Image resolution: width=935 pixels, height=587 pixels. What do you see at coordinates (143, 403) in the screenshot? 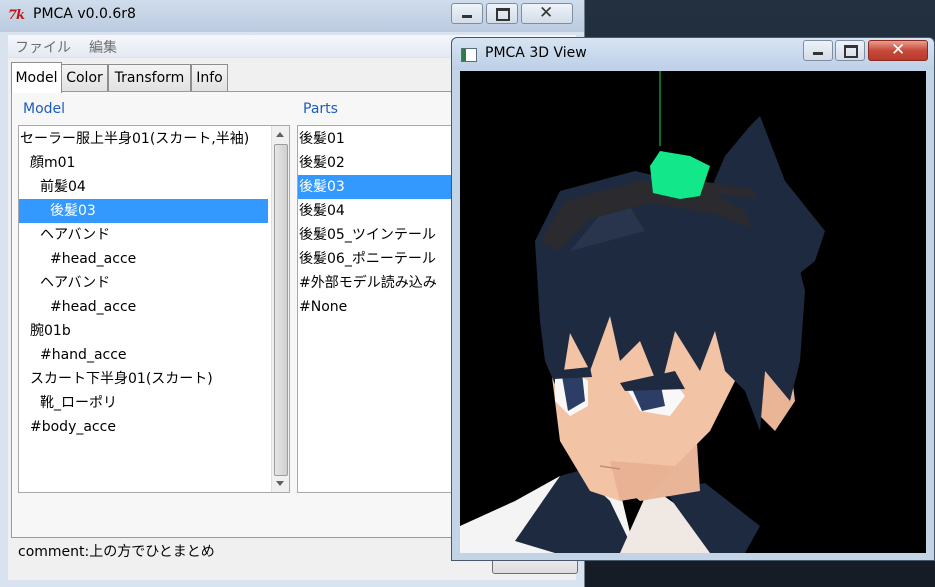
I see `model-tree-item: 靴_ローポリ` at bounding box center [143, 403].